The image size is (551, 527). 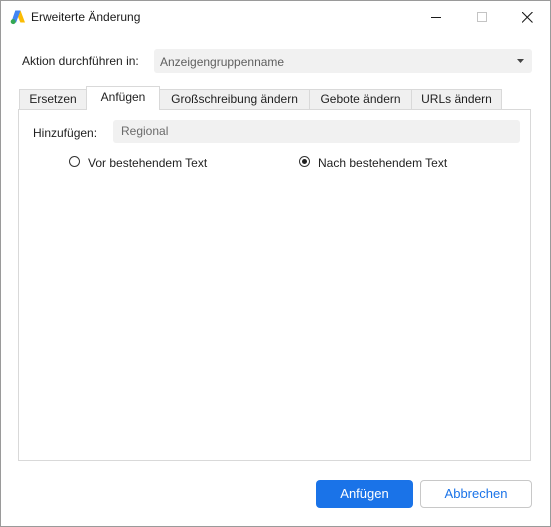 I want to click on tab-anfuegen: Anfügen, so click(x=123, y=98).